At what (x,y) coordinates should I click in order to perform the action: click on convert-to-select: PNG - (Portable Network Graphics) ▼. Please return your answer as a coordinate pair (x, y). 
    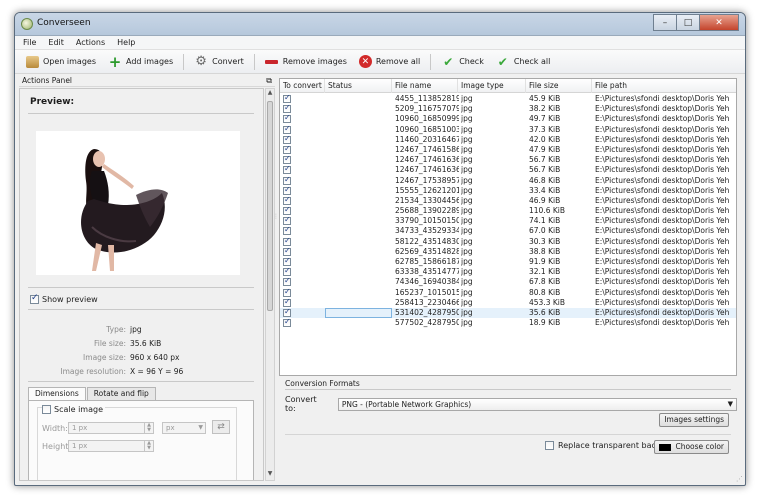
    Looking at the image, I should click on (537, 404).